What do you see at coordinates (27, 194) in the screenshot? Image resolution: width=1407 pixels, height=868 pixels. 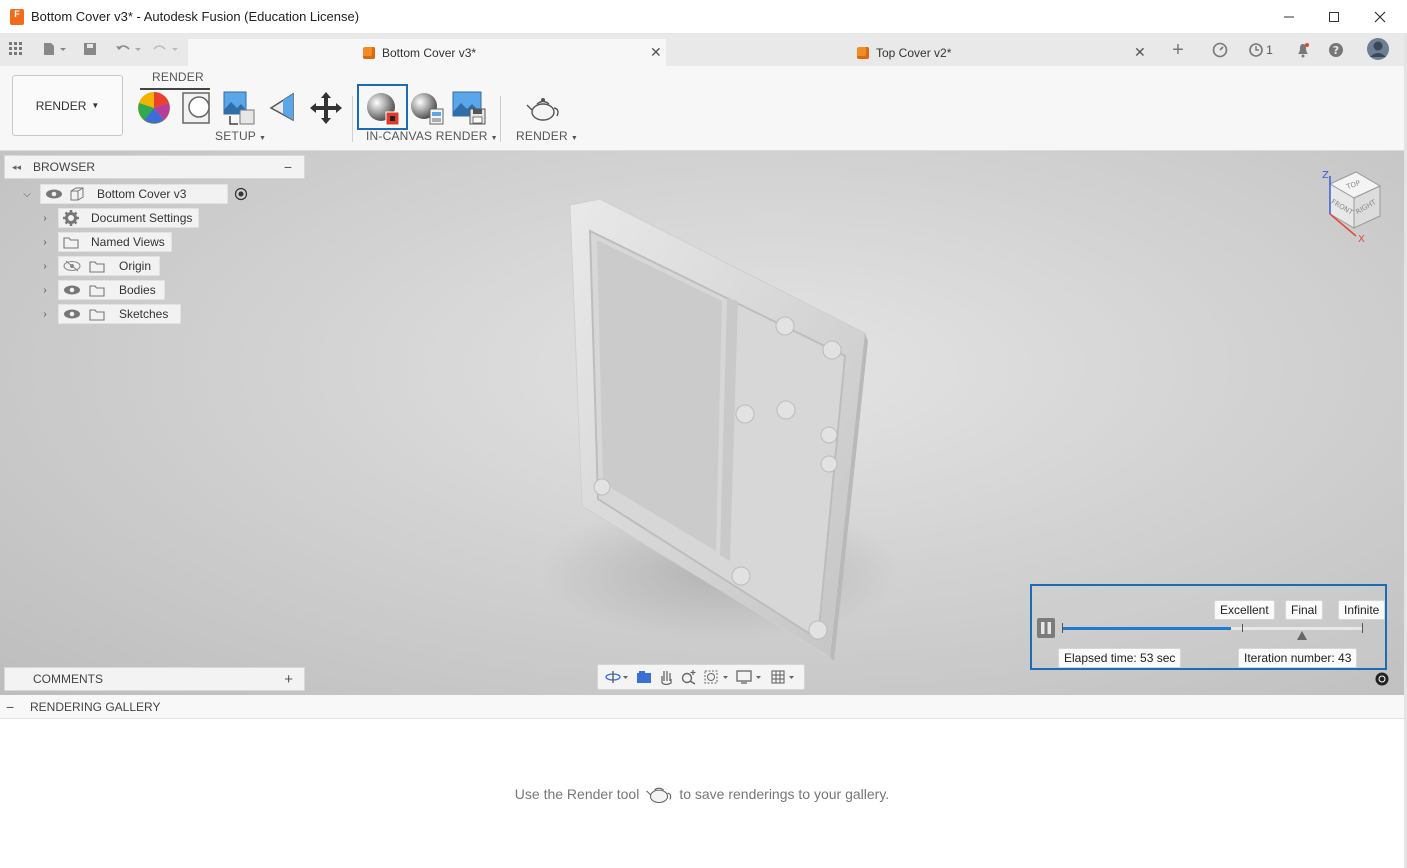 I see `chevron-down-icon: ⌵` at bounding box center [27, 194].